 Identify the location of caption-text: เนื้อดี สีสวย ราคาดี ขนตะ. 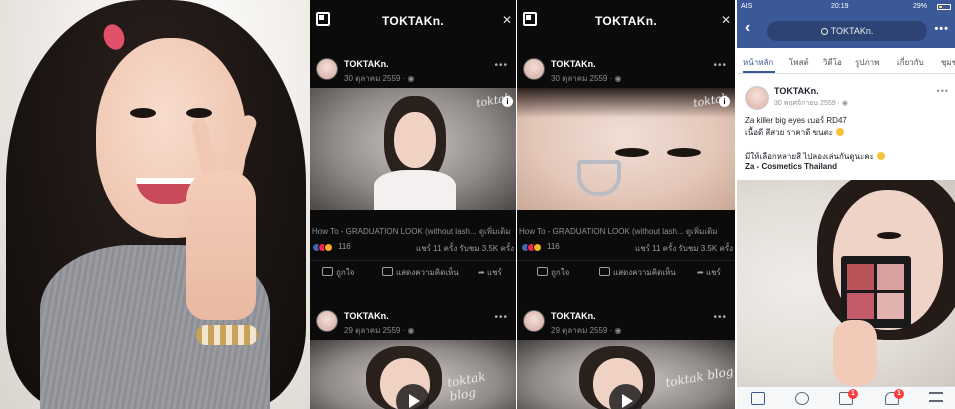
(789, 132).